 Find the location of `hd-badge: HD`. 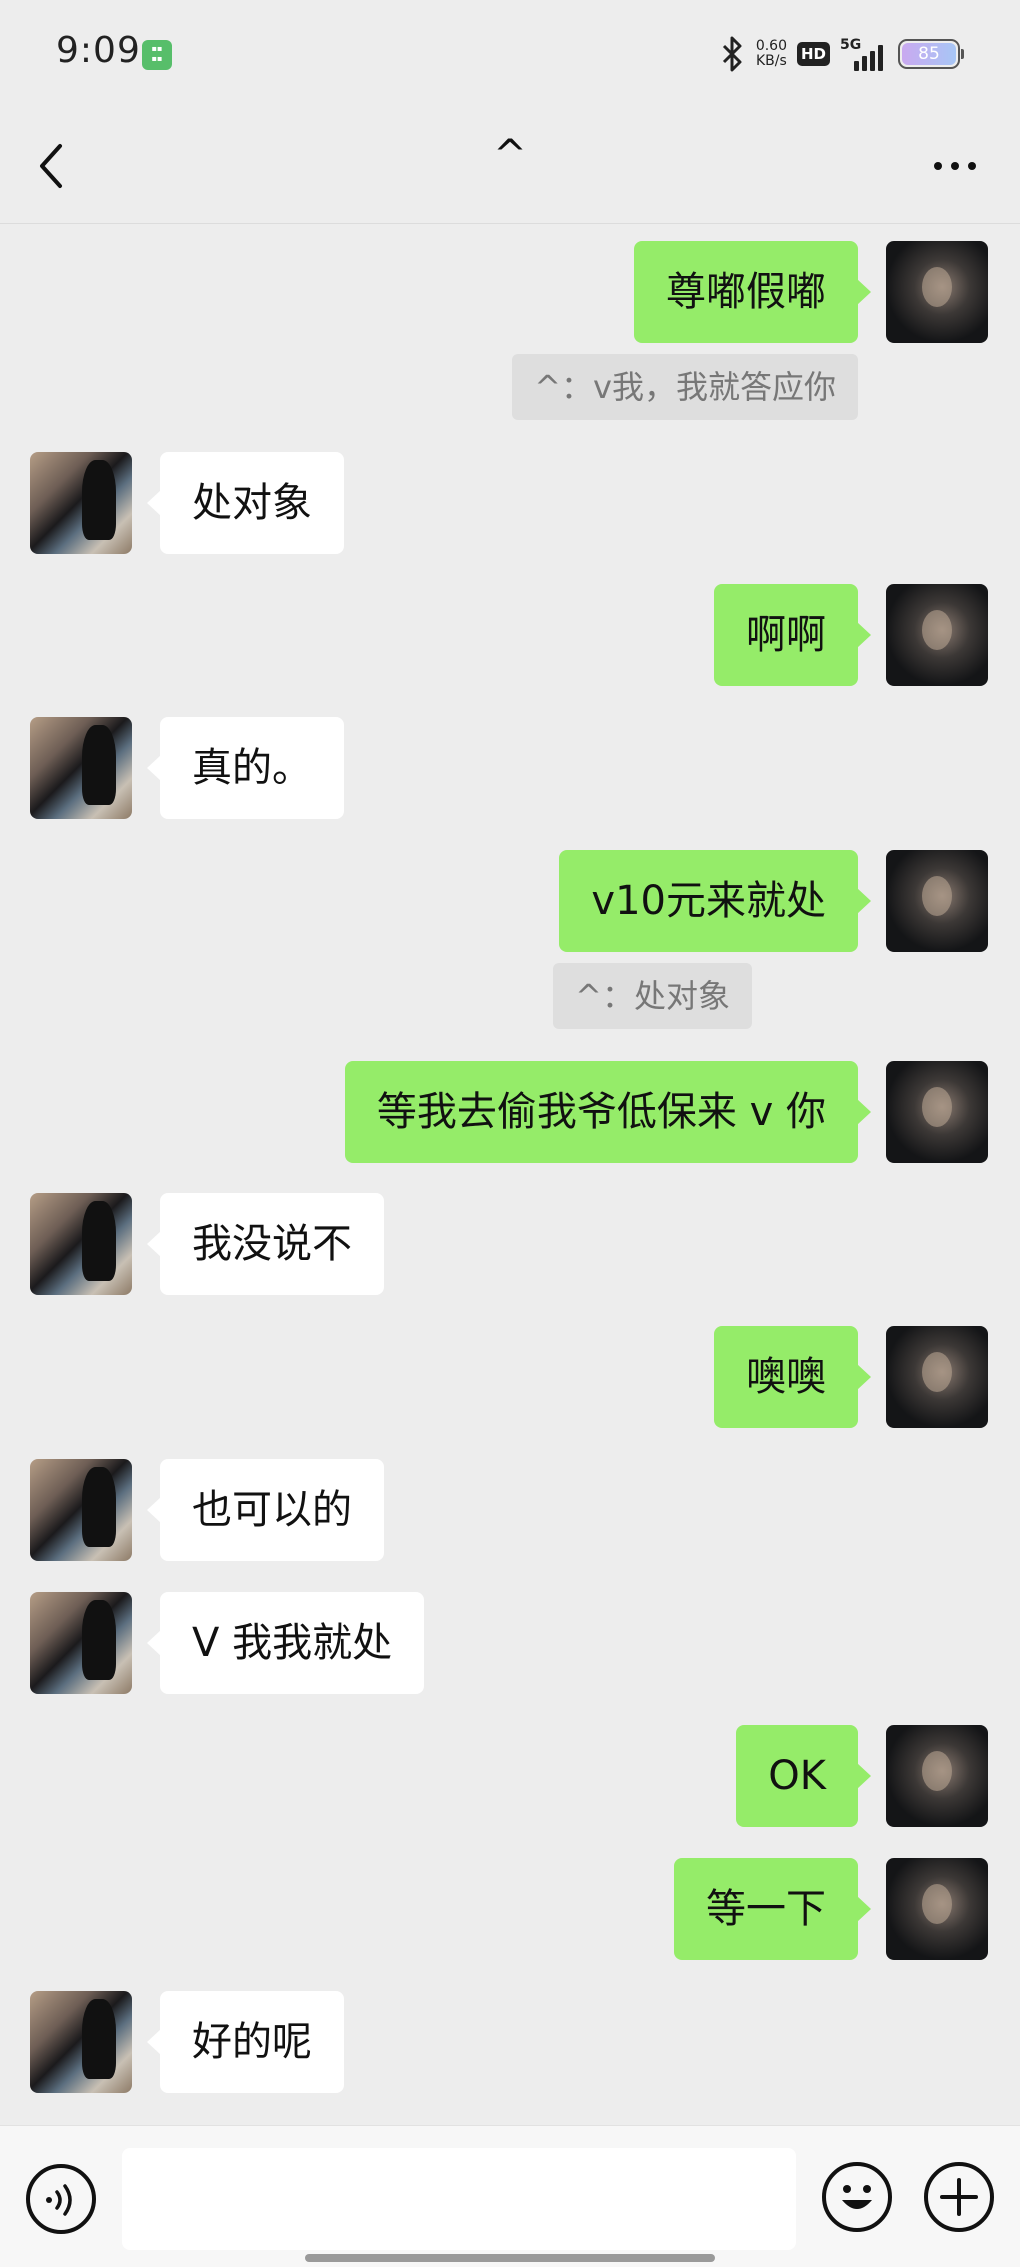

hd-badge: HD is located at coordinates (813, 54).